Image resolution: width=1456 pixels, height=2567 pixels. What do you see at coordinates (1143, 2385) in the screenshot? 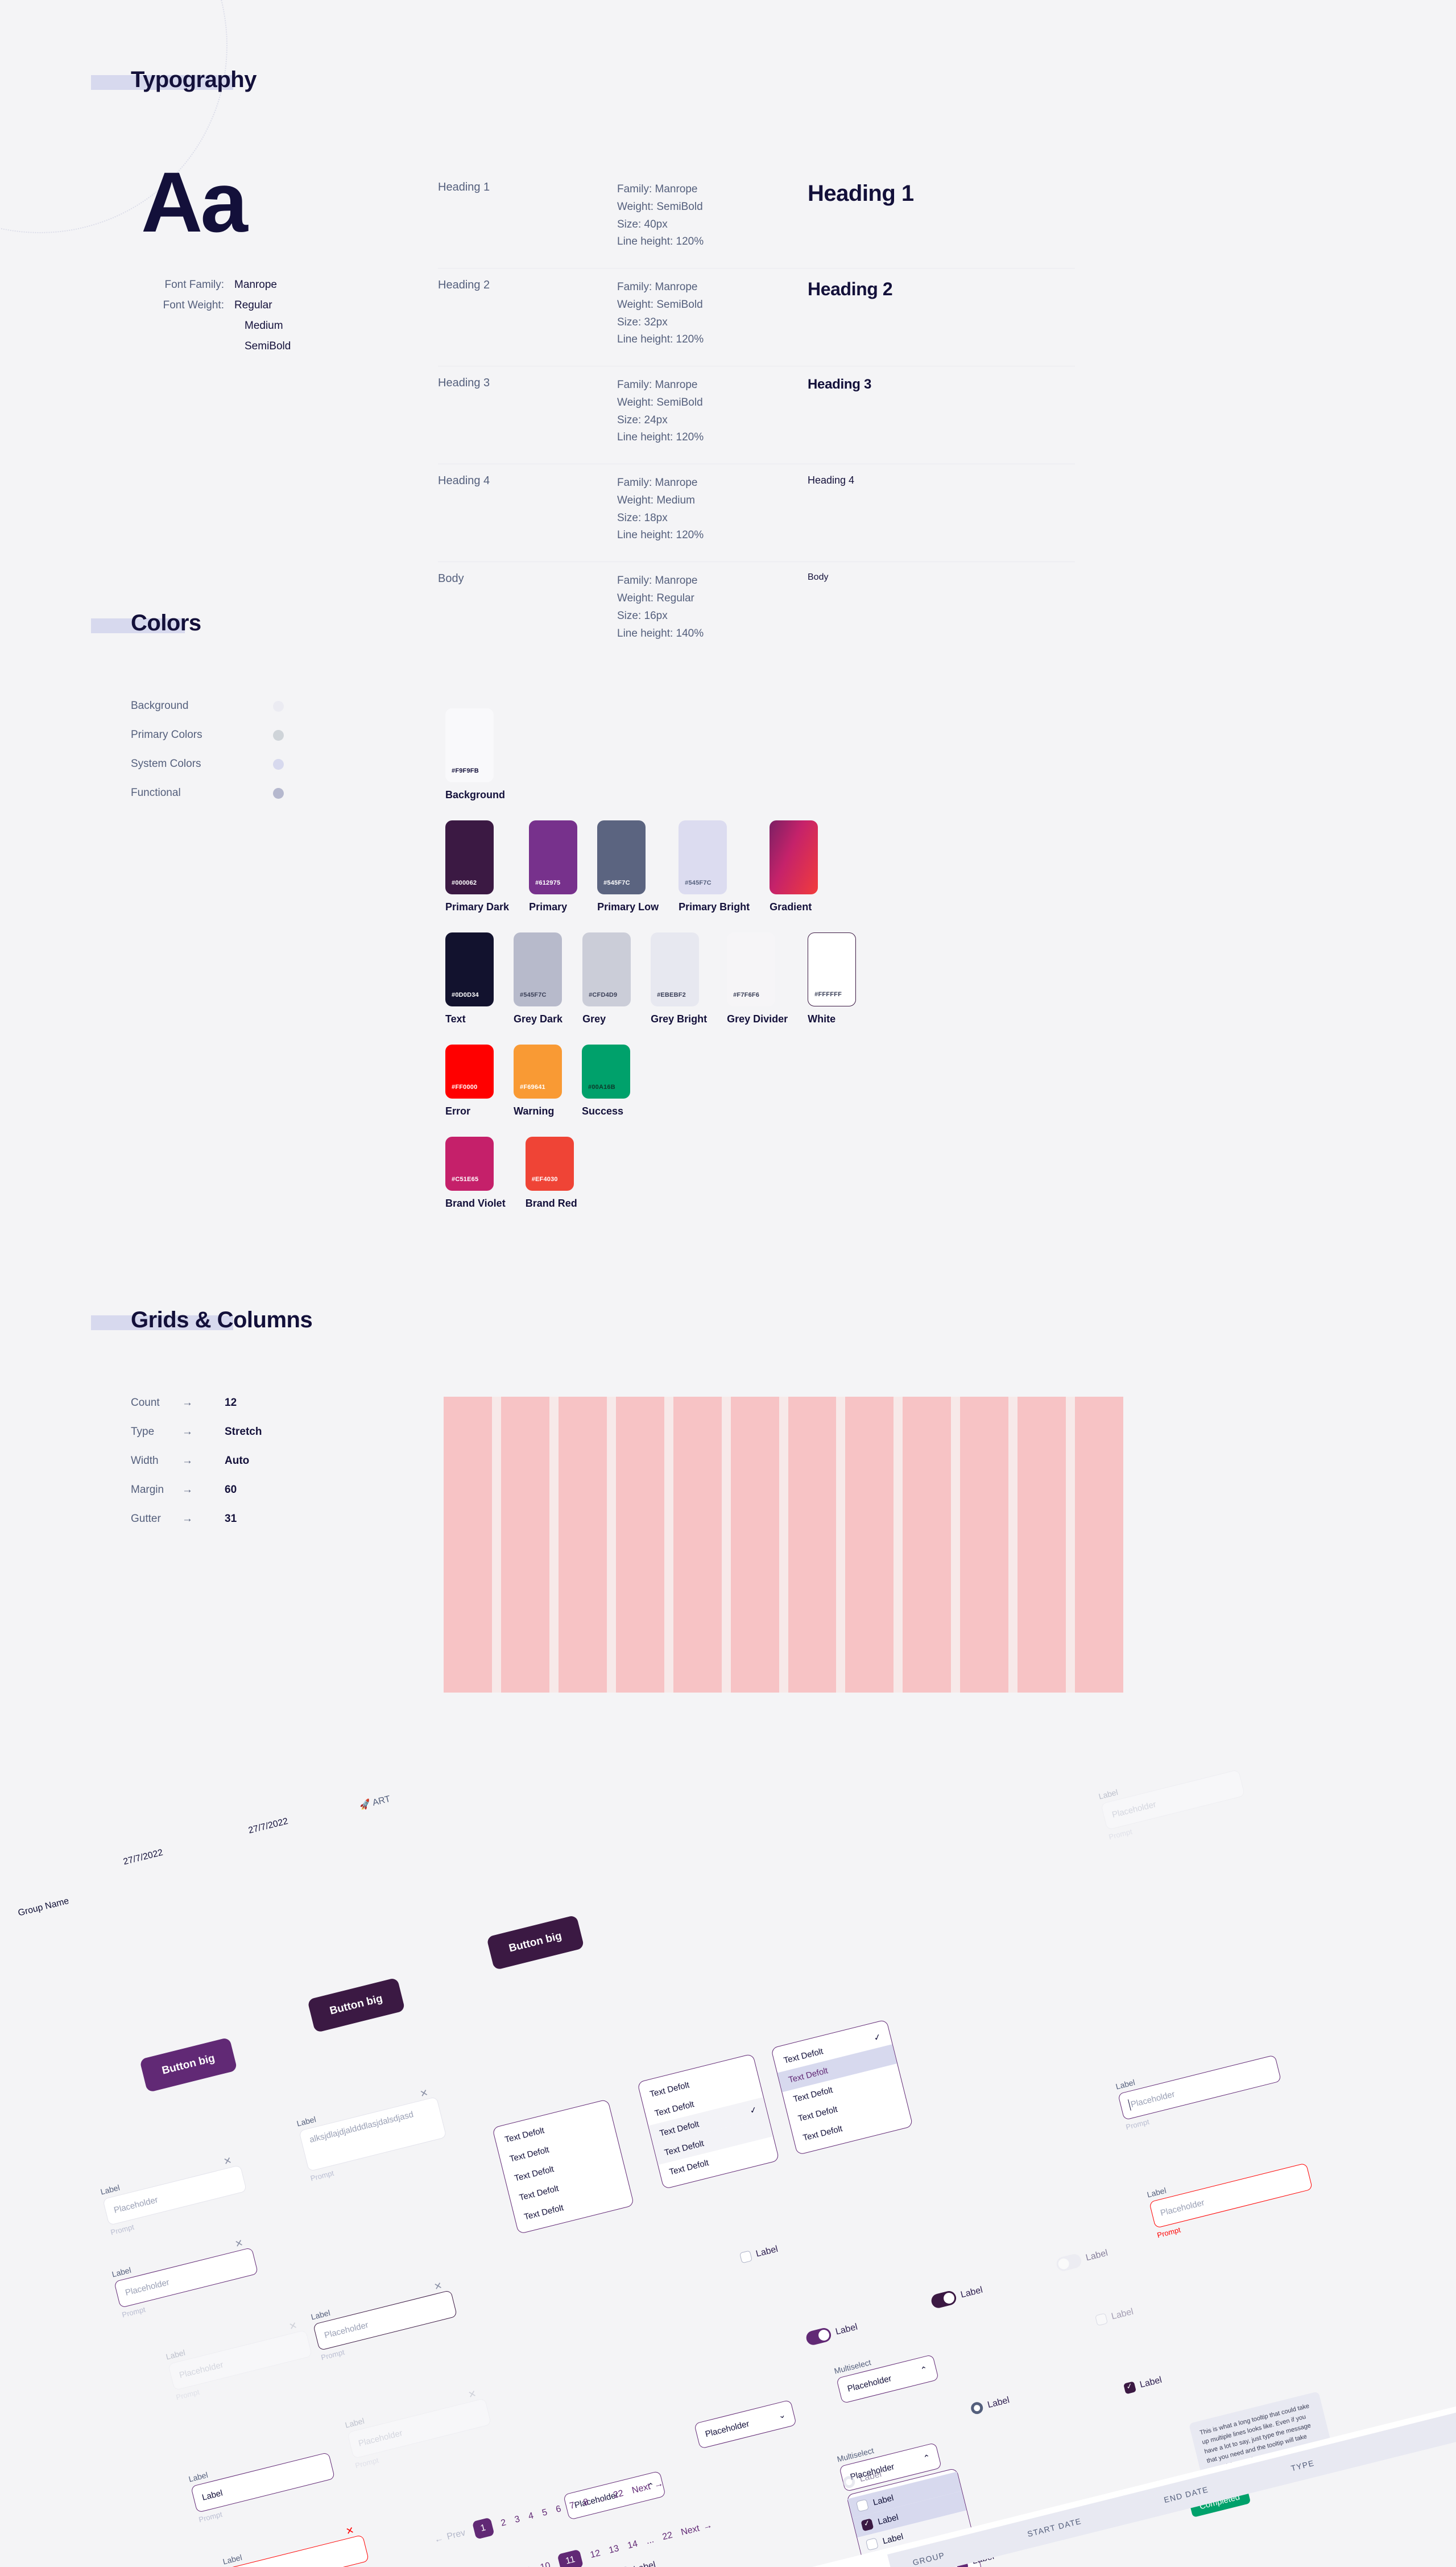
I see `checkbox-checked-dark: Label` at bounding box center [1143, 2385].